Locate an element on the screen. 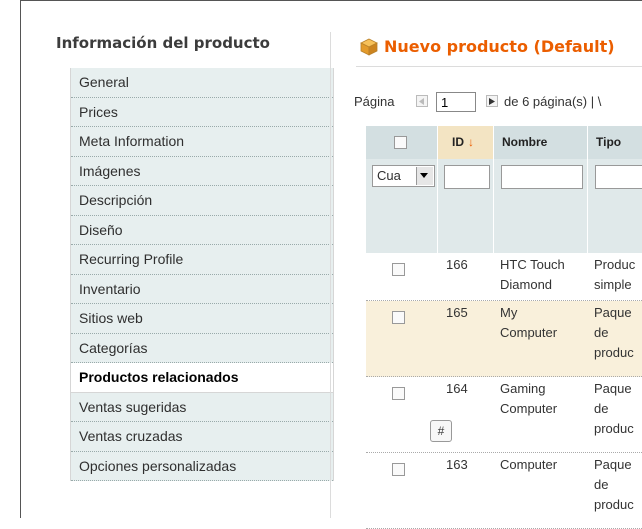  next-page-button is located at coordinates (492, 101).